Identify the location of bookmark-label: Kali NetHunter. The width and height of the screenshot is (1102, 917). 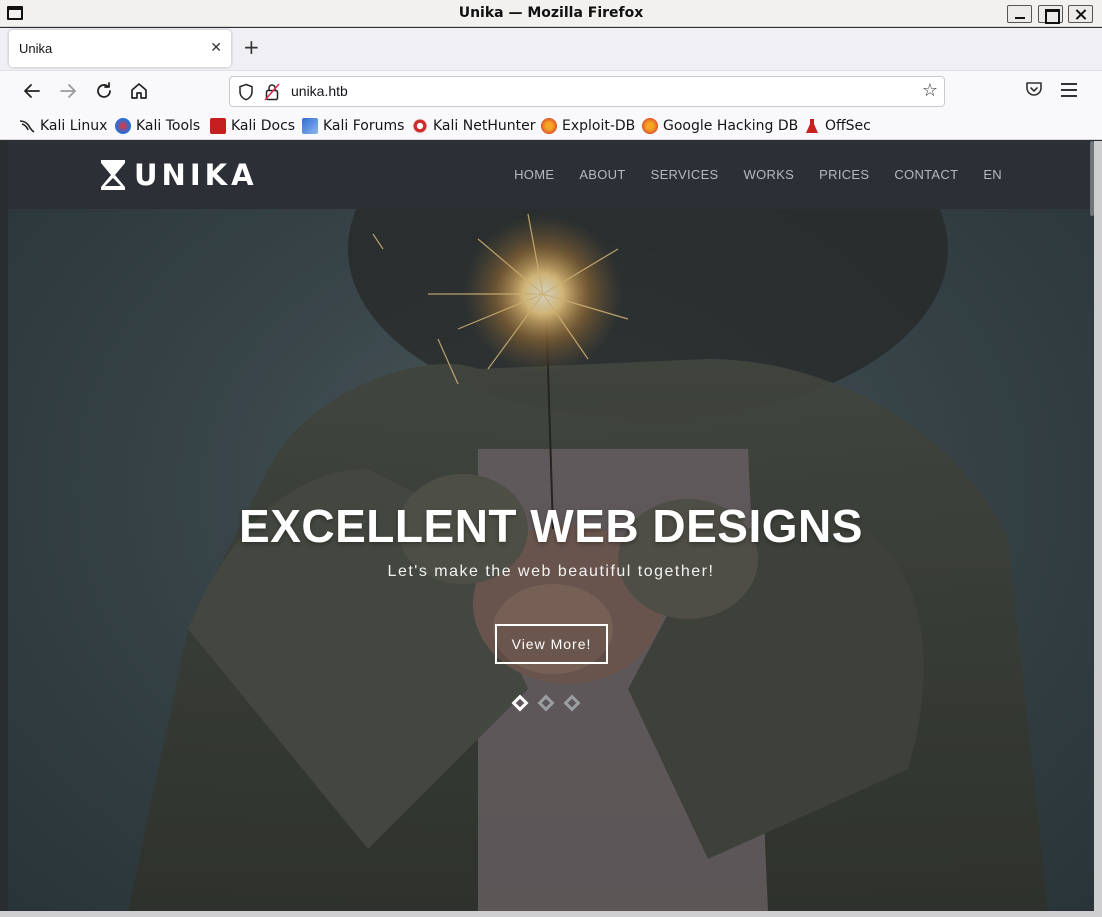
(484, 126).